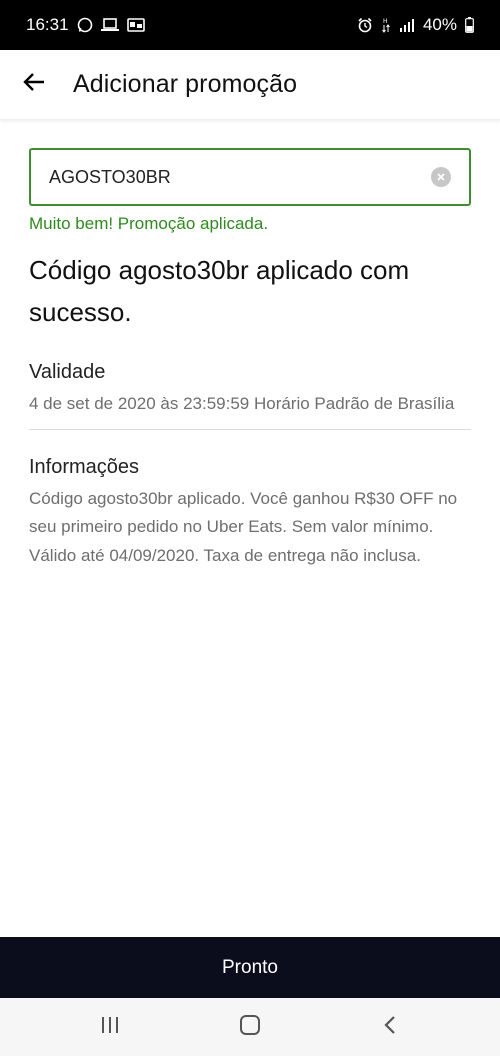 The image size is (500, 1056). Describe the element at coordinates (250, 967) in the screenshot. I see `done-button: Pronto` at that location.